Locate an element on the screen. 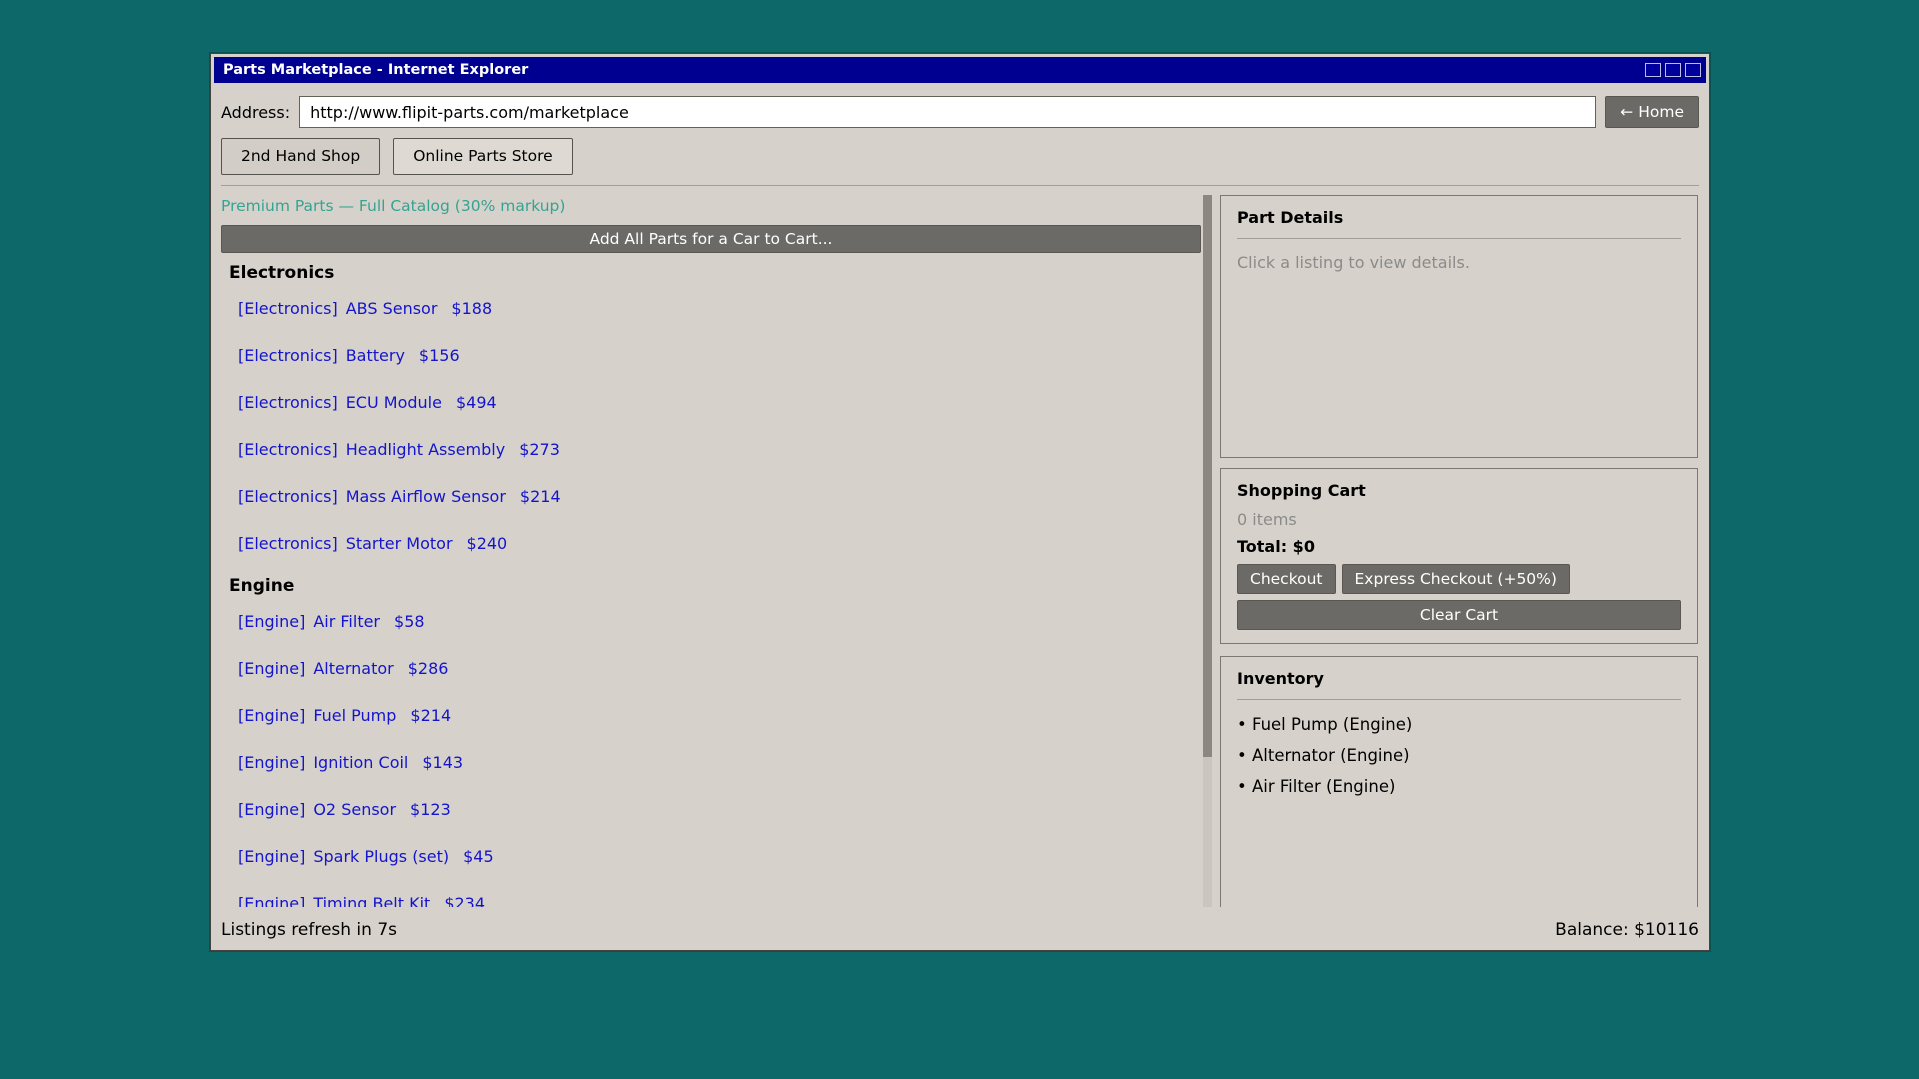 The image size is (1919, 1079). listing-price: $156 is located at coordinates (439, 355).